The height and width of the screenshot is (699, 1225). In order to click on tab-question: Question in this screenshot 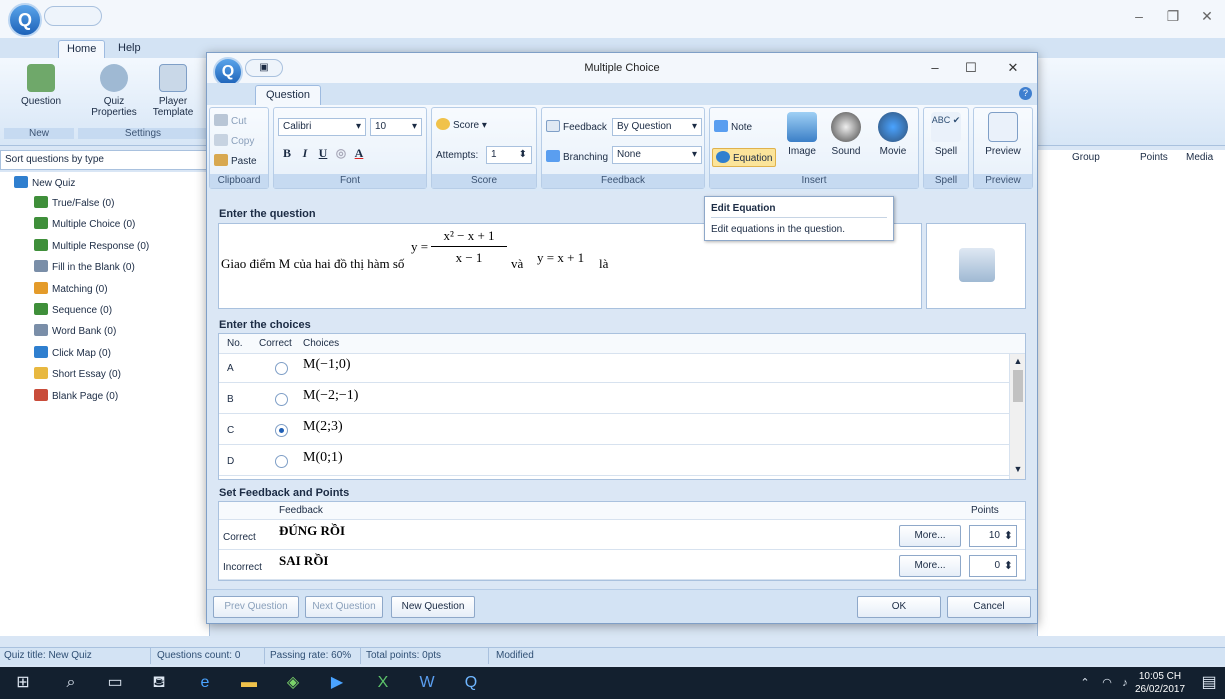, I will do `click(288, 95)`.